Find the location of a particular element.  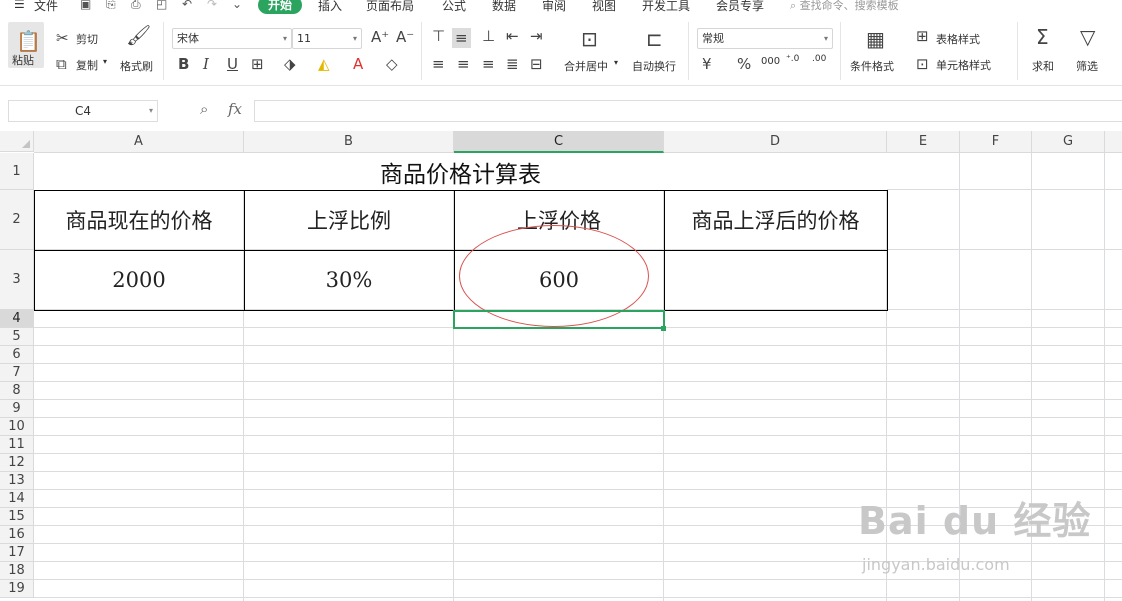

distribute-icon: ⊟ is located at coordinates (536, 64).